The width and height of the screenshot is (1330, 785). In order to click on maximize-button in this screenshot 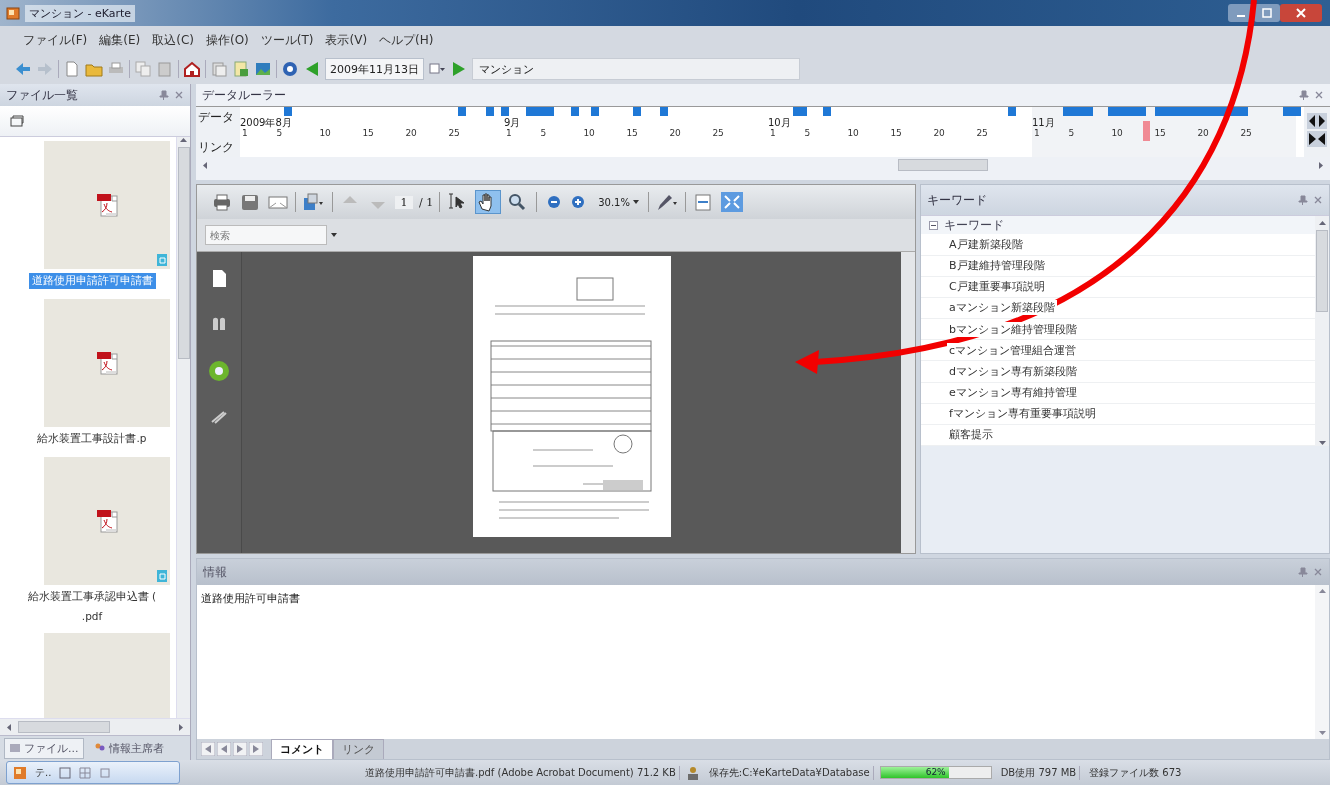, I will do `click(1267, 13)`.